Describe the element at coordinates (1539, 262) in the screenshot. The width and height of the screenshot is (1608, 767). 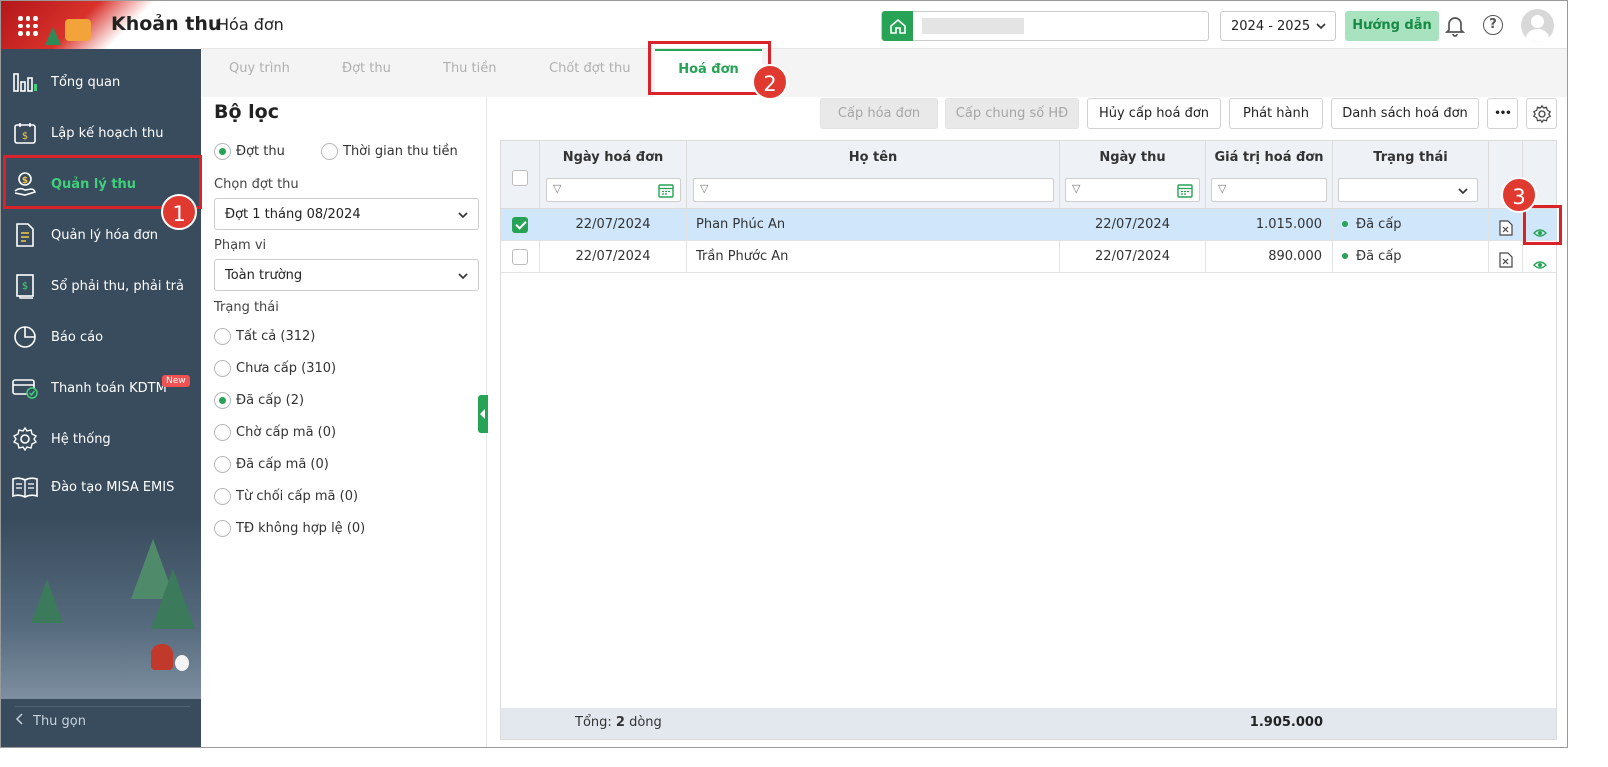
I see `eye-icon` at that location.